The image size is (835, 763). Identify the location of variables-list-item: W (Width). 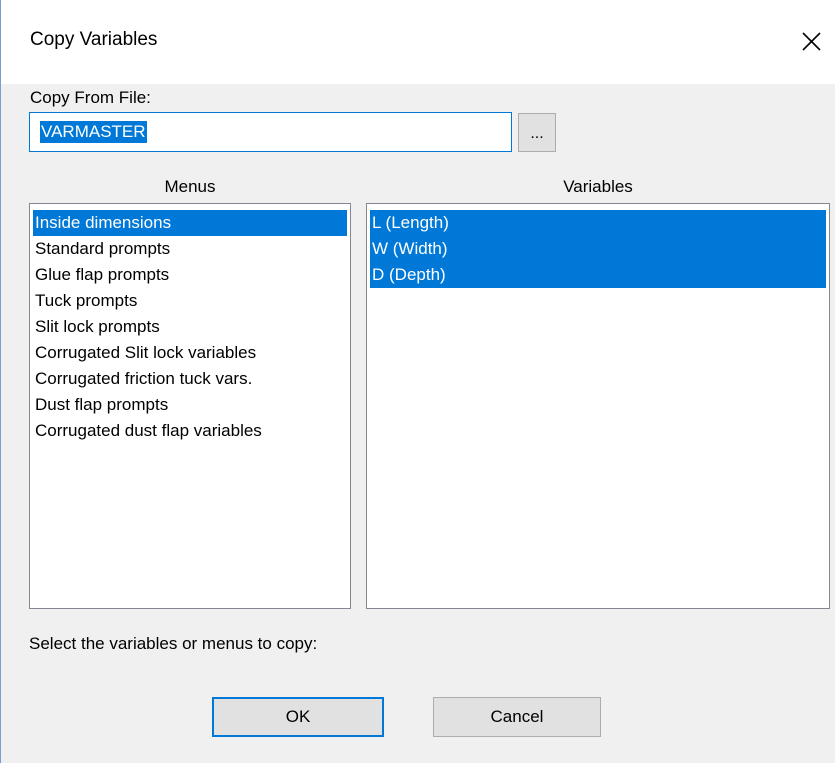
(598, 249).